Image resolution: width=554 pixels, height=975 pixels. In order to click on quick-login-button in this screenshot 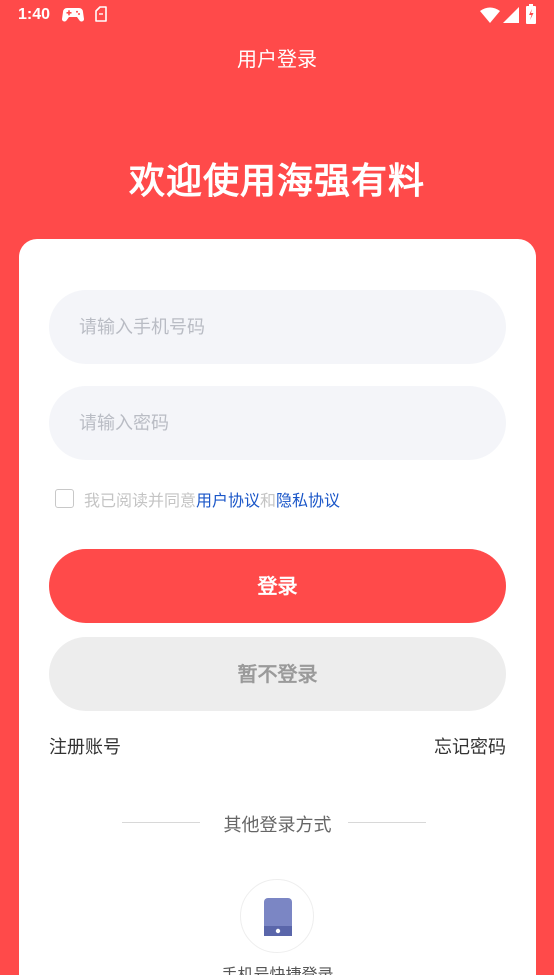, I will do `click(277, 916)`.